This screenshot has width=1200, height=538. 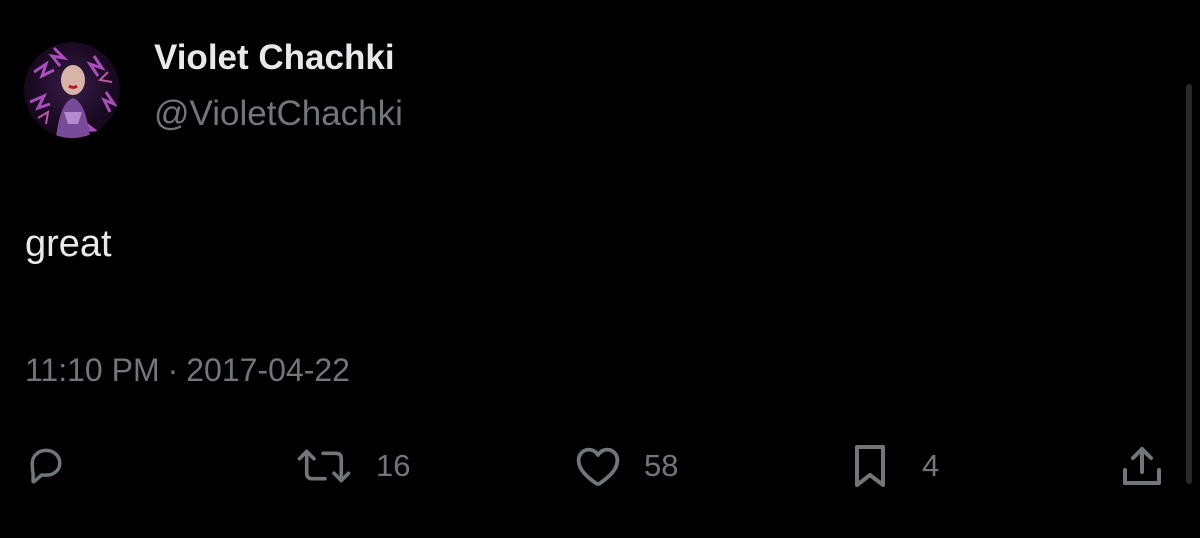 I want to click on reply-button, so click(x=57, y=466).